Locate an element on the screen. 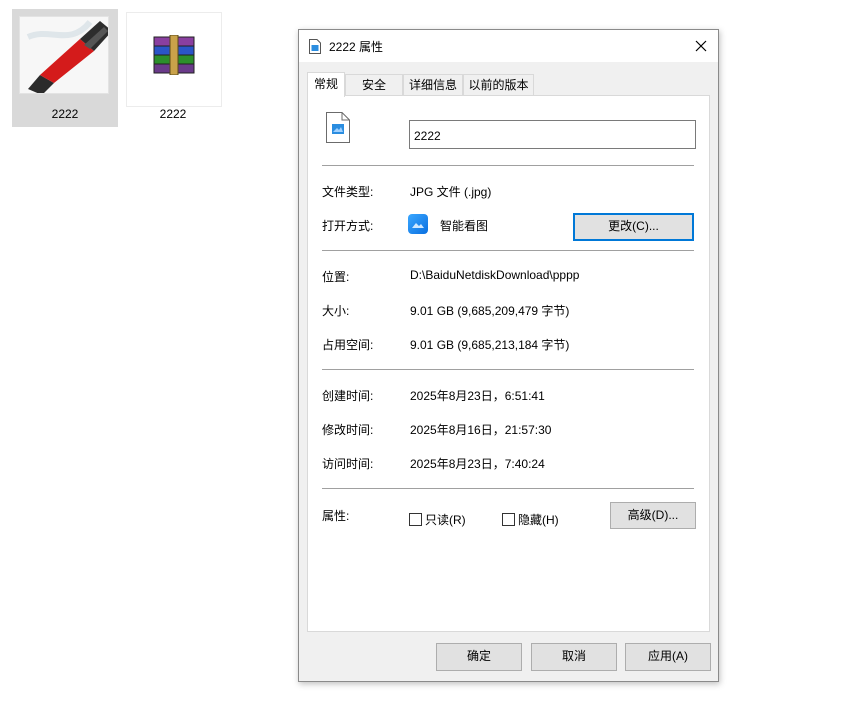 Image resolution: width=867 pixels, height=720 pixels. location-label: 位置: is located at coordinates (336, 277).